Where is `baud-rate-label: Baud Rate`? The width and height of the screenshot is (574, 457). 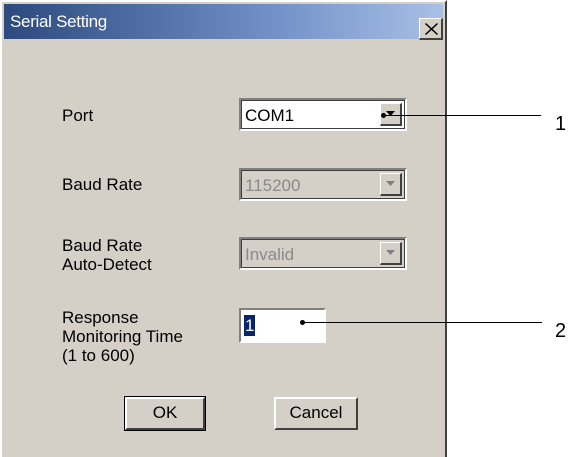
baud-rate-label: Baud Rate is located at coordinates (102, 184).